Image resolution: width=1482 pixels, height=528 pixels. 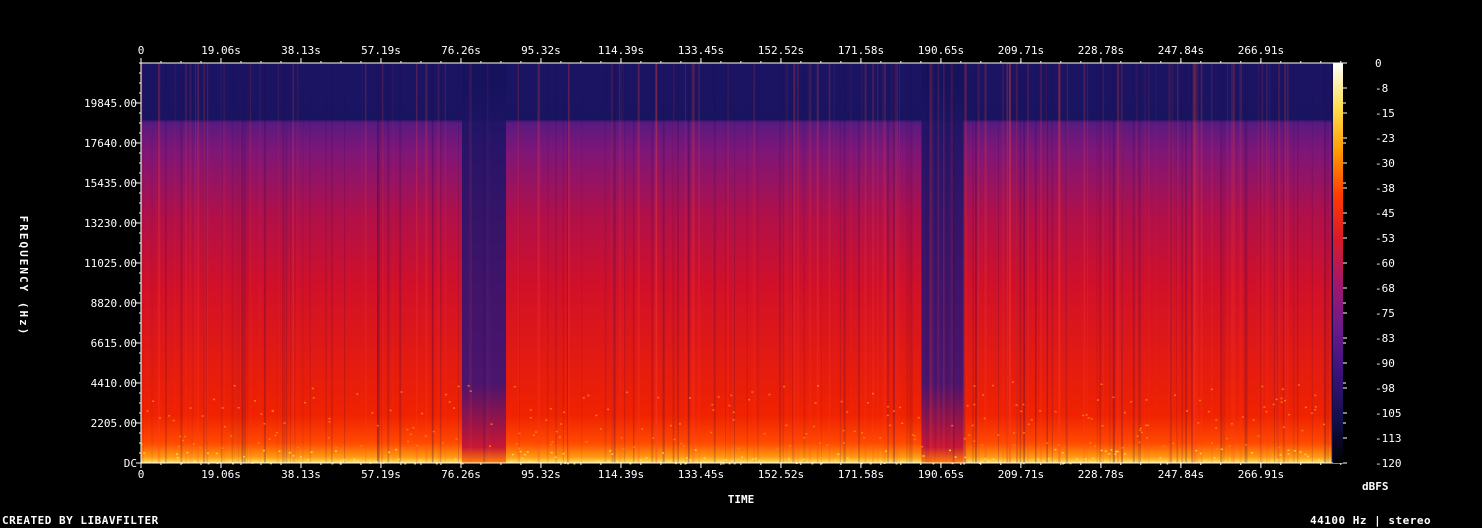 I want to click on colorbar-tick-label: -113, so click(x=1388, y=438).